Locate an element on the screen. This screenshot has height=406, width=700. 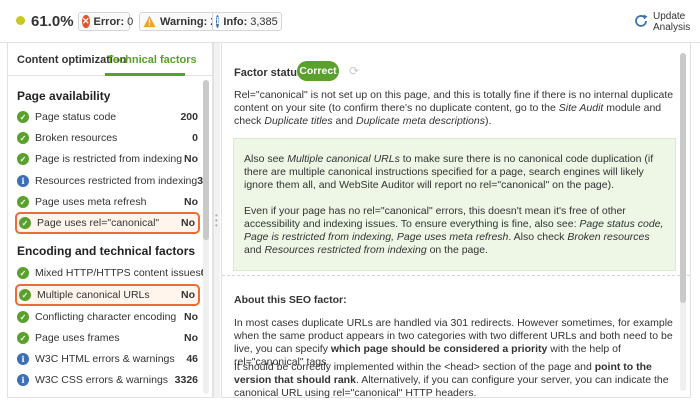
factor-label: Multiple canonical URLs is located at coordinates (93, 295).